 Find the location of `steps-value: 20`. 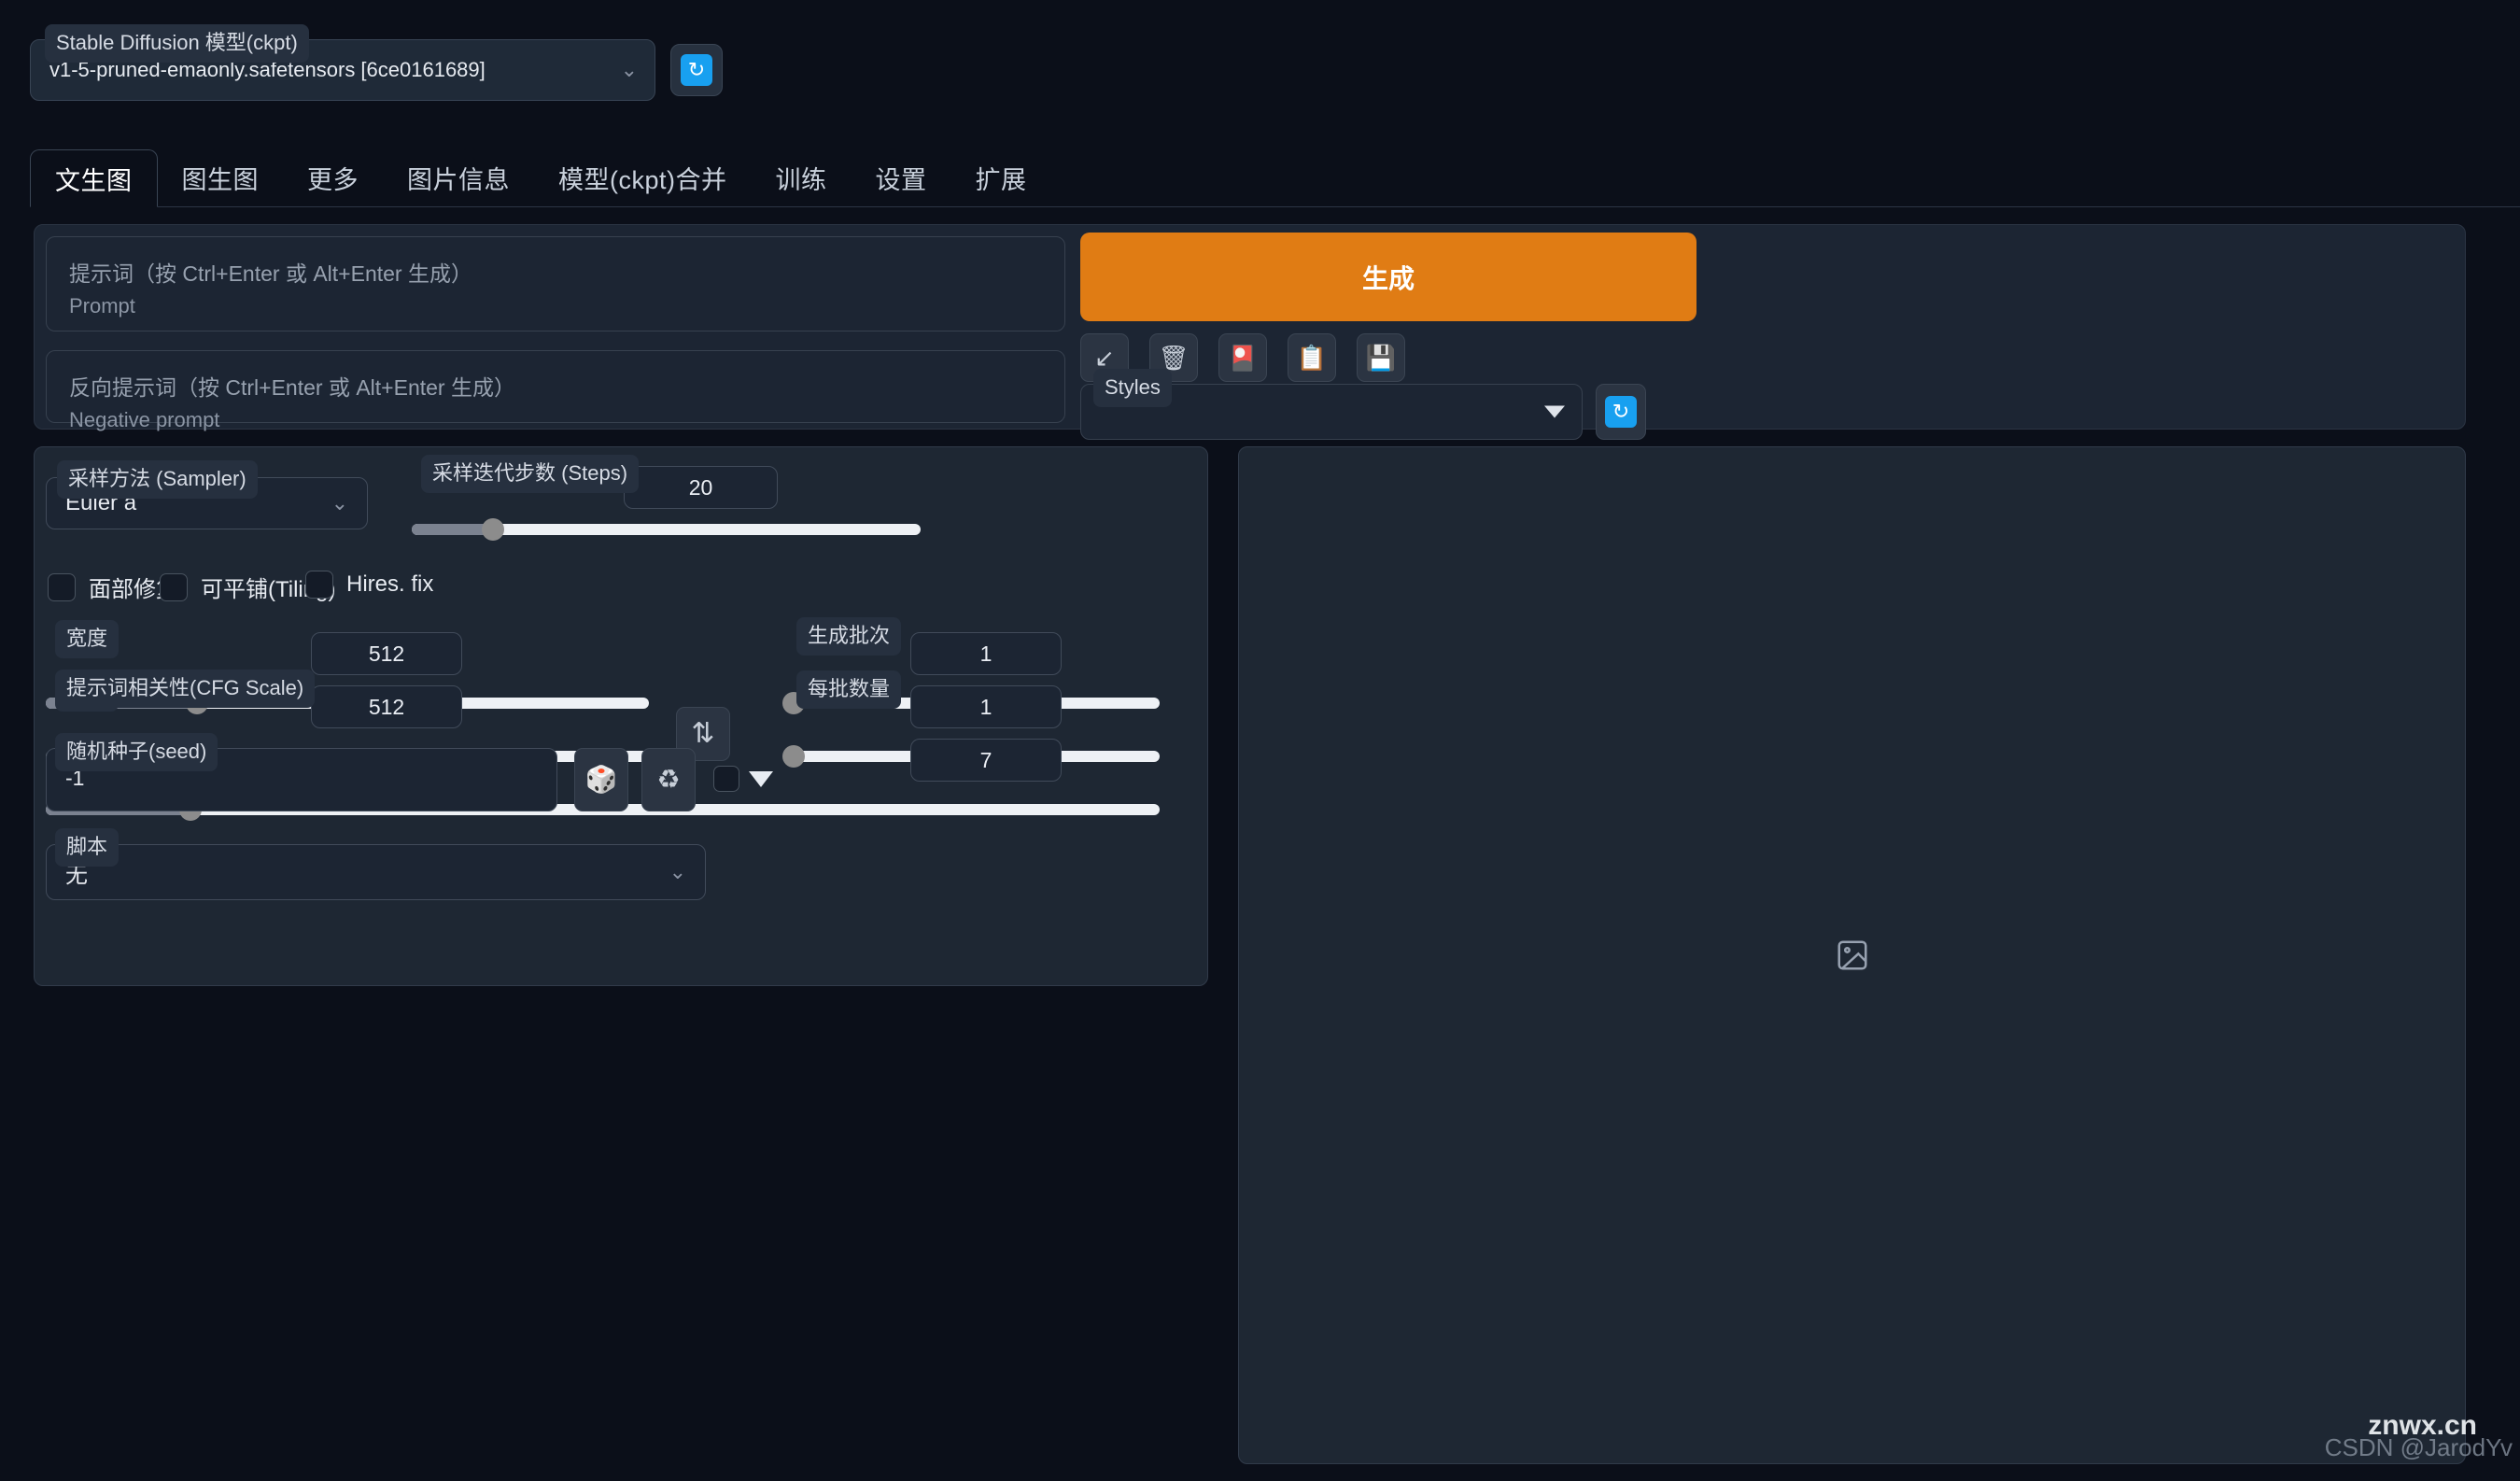

steps-value: 20 is located at coordinates (700, 487).